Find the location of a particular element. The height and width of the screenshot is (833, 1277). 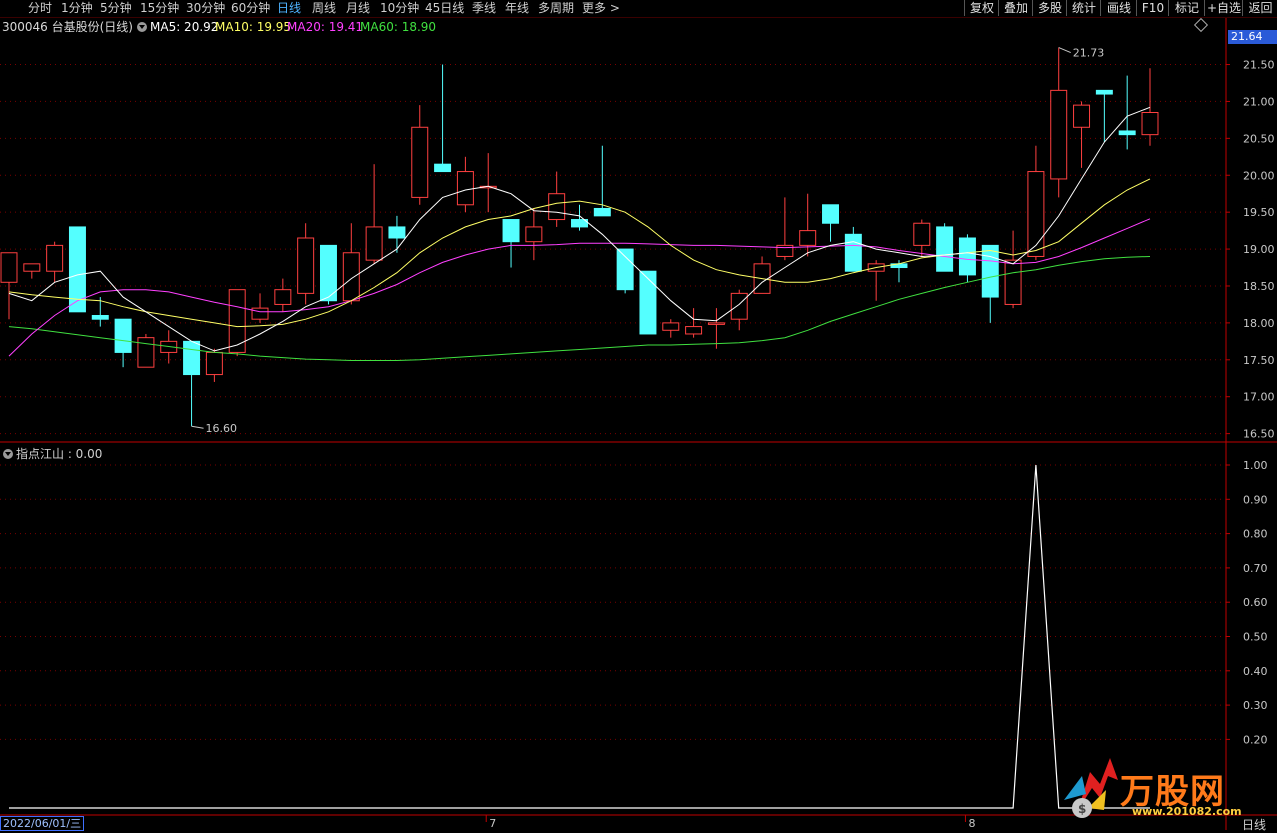

price-tick-label-0: 21.50 is located at coordinates (1259, 65).